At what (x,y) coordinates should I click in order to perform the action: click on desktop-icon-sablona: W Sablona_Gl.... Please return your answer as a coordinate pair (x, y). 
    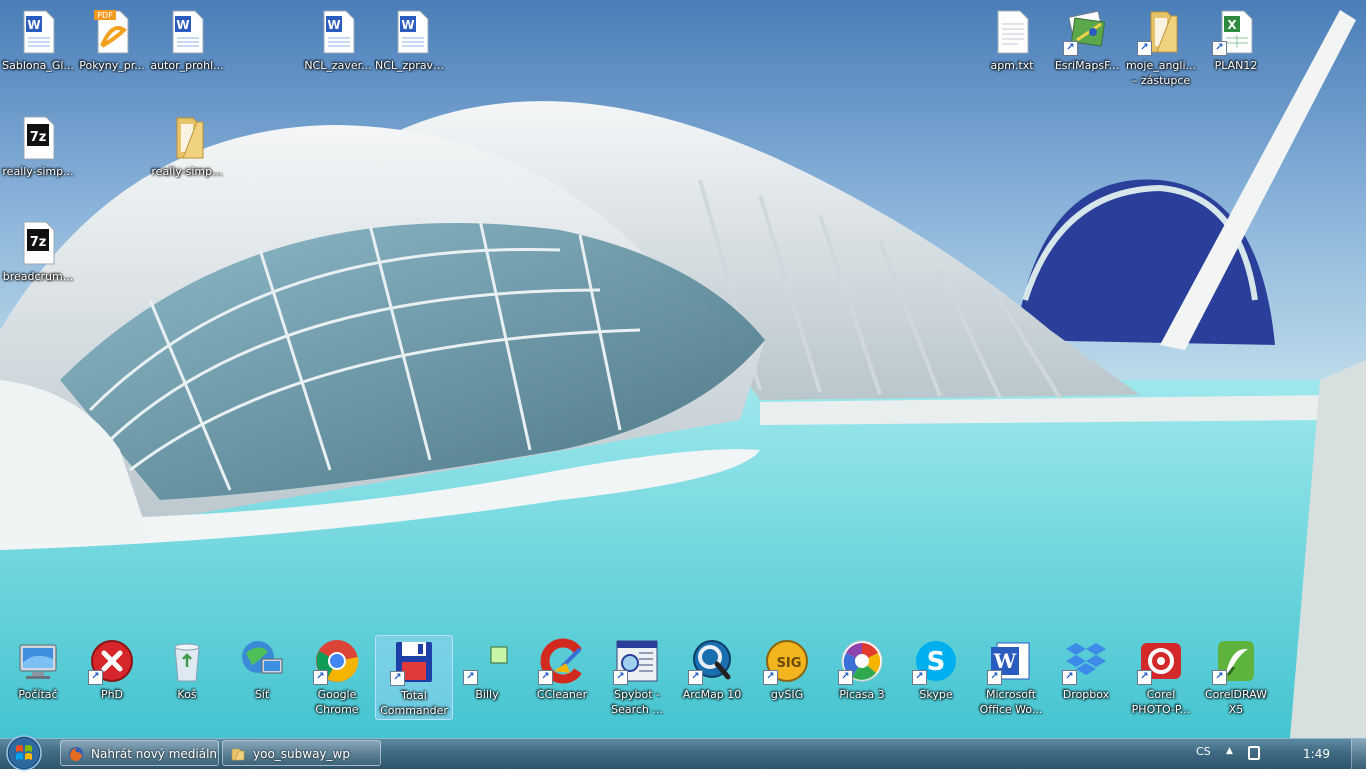
    Looking at the image, I should click on (38, 40).